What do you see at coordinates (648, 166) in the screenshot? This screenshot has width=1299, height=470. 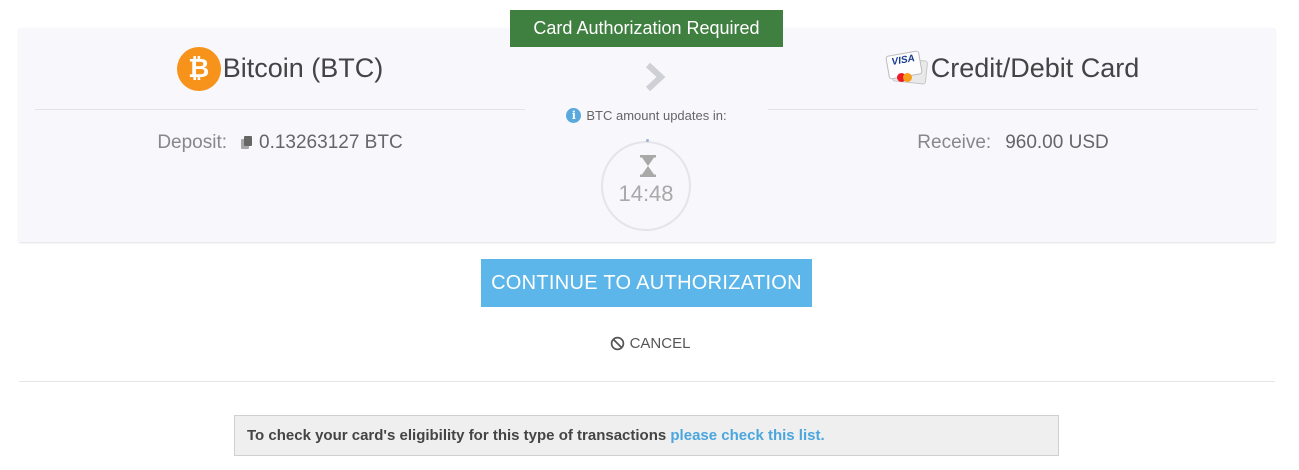 I see `hourglass-icon` at bounding box center [648, 166].